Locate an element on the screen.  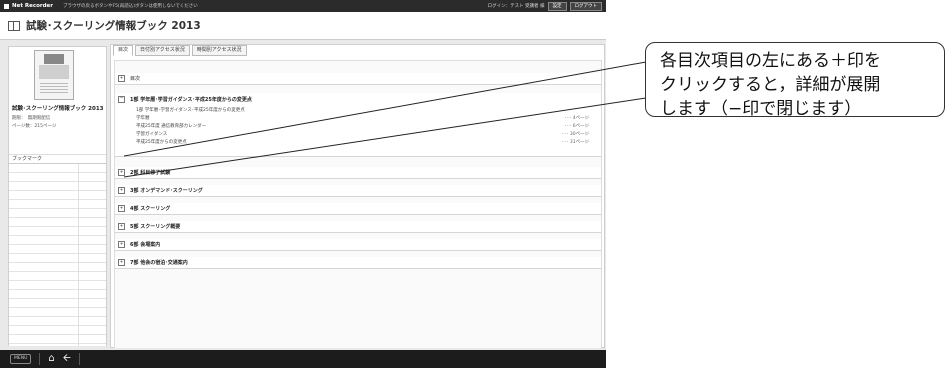
app-logo: Net Recorder is located at coordinates (28, 6).